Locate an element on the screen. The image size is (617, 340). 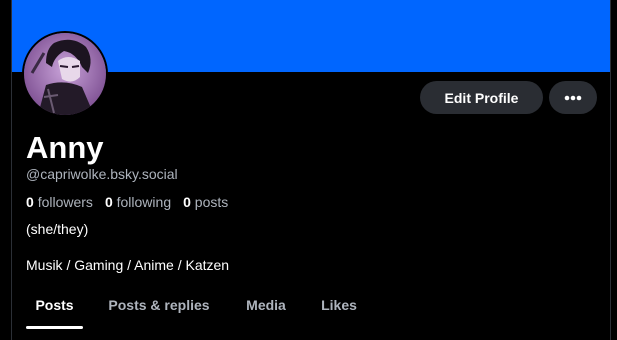
following-count: 0 is located at coordinates (108, 202).